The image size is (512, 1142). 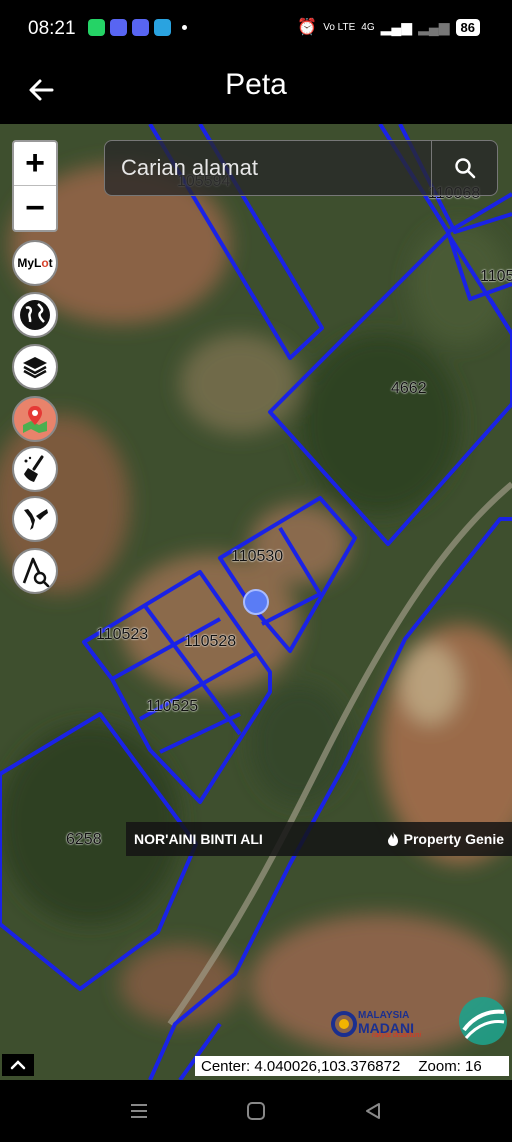 What do you see at coordinates (397, 1035) in the screenshot?
I see `madani-tagline: rakyat disantuni` at bounding box center [397, 1035].